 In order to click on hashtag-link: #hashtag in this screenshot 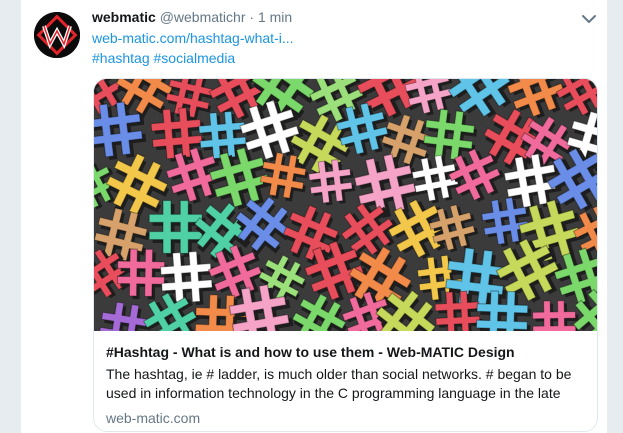, I will do `click(121, 58)`.